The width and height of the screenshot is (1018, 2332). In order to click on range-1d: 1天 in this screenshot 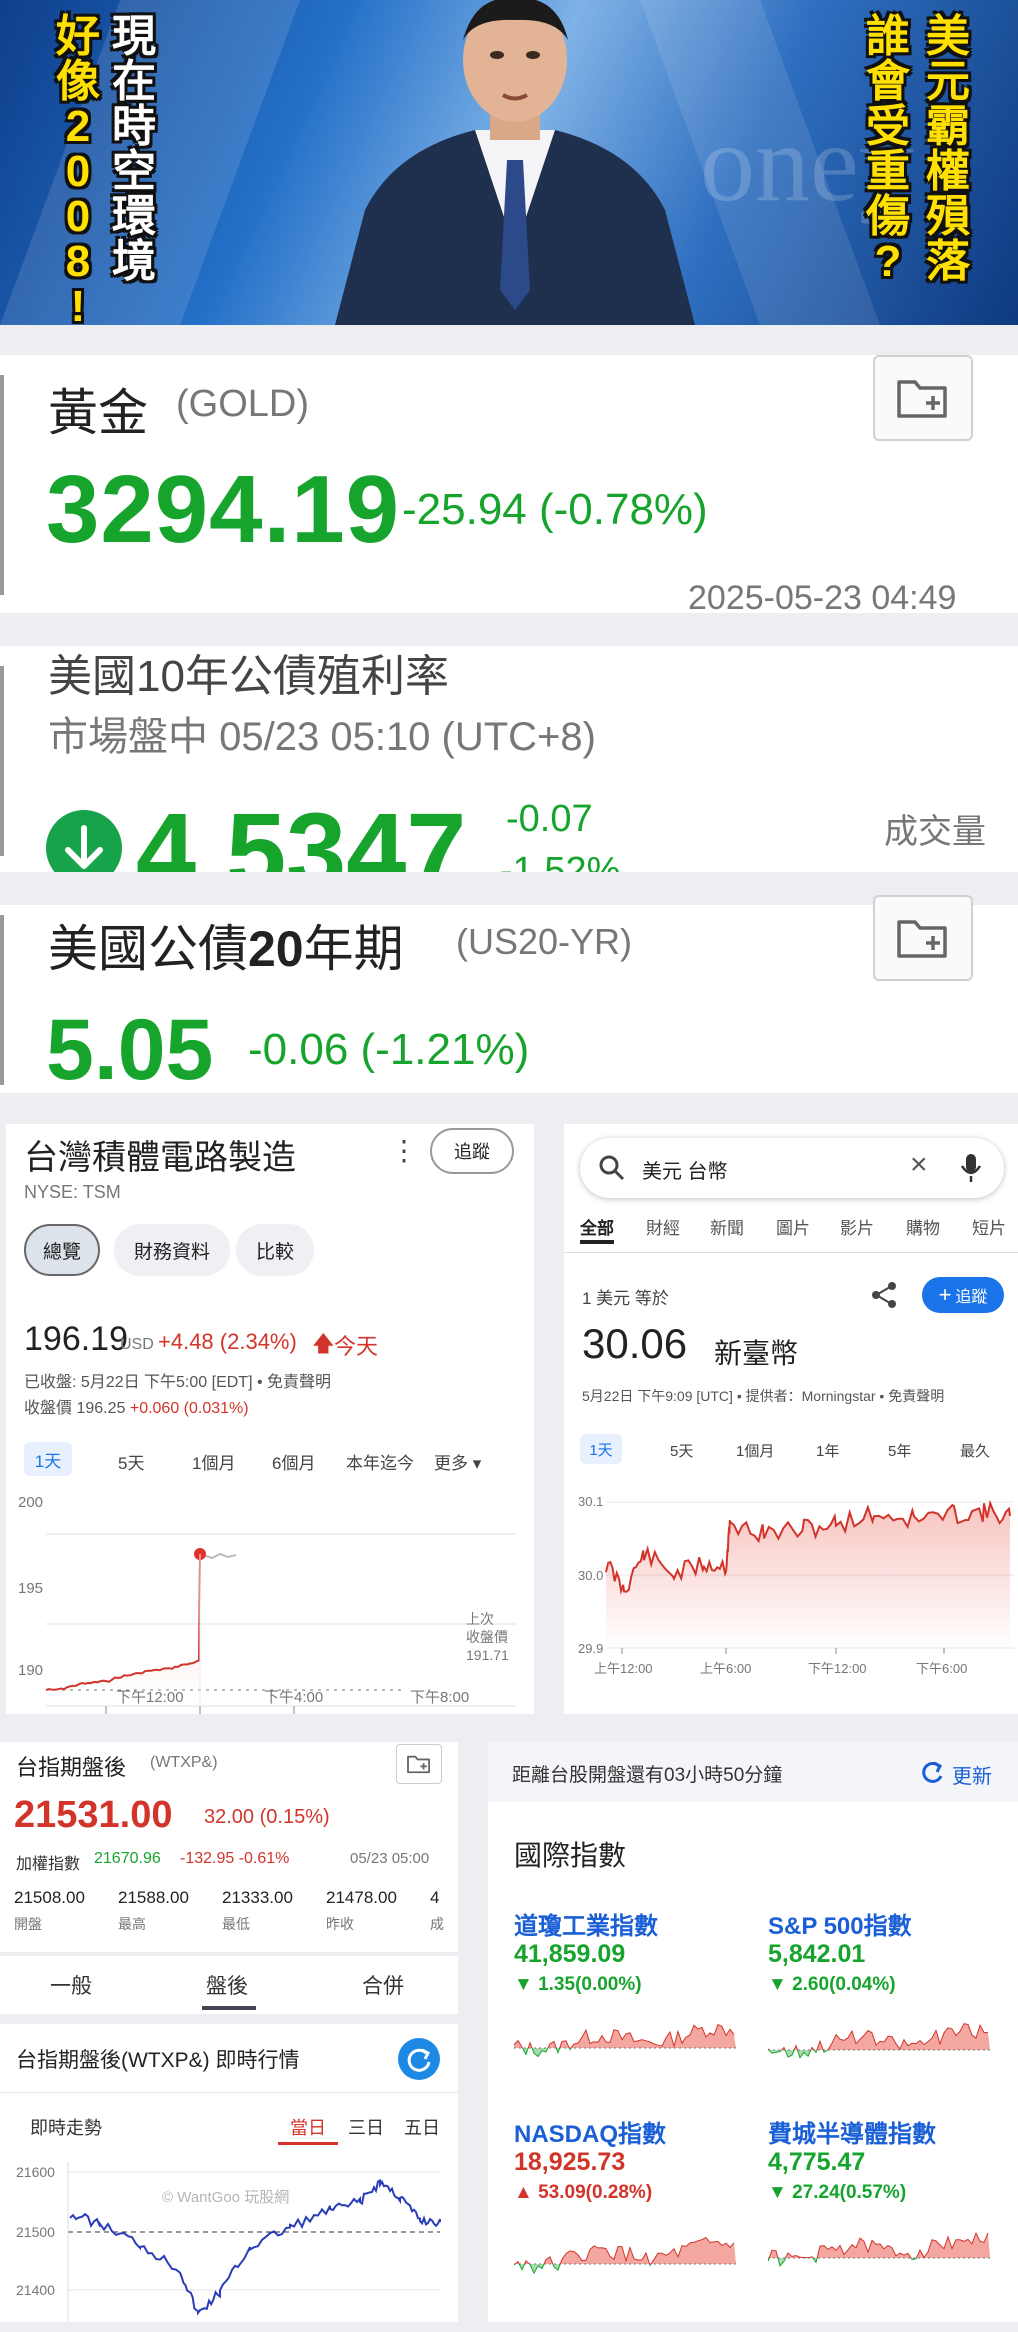, I will do `click(48, 1459)`.